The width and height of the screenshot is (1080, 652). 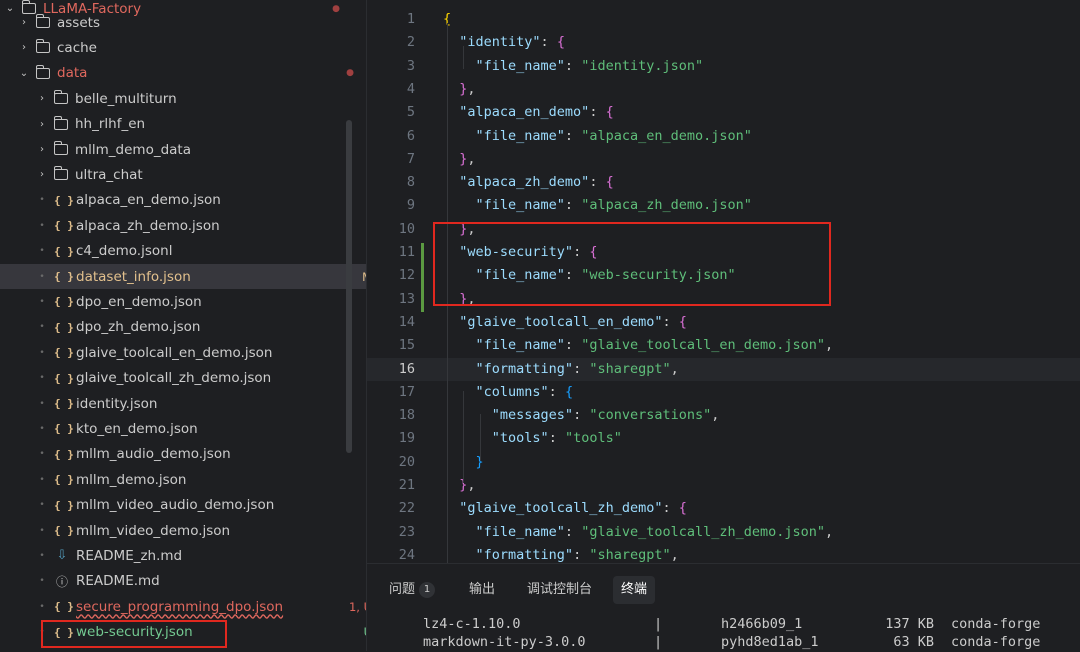 What do you see at coordinates (183, 276) in the screenshot?
I see `tree-item: •{ }dataset_info.jsonM` at bounding box center [183, 276].